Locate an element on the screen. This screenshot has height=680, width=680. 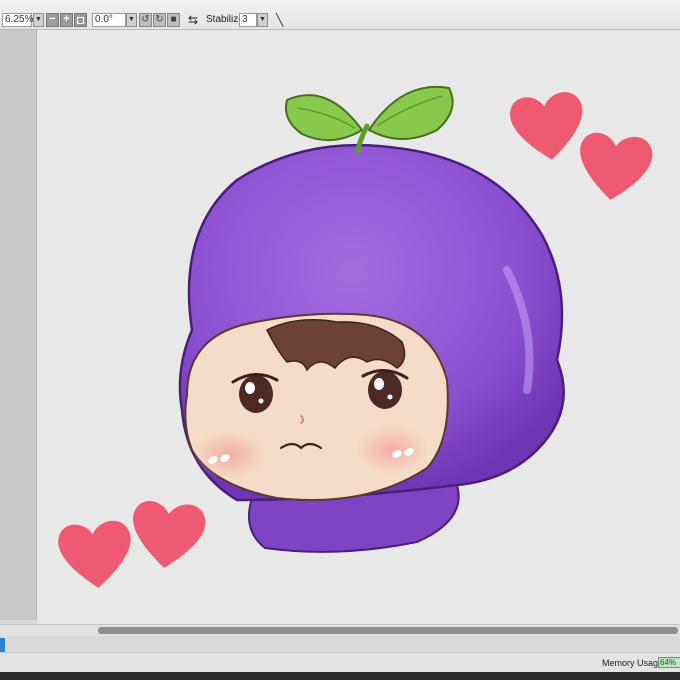
layer-indicator is located at coordinates (2, 645).